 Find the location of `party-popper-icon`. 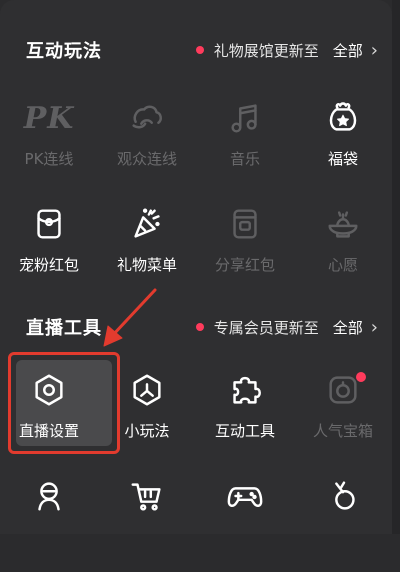

party-popper-icon is located at coordinates (147, 224).